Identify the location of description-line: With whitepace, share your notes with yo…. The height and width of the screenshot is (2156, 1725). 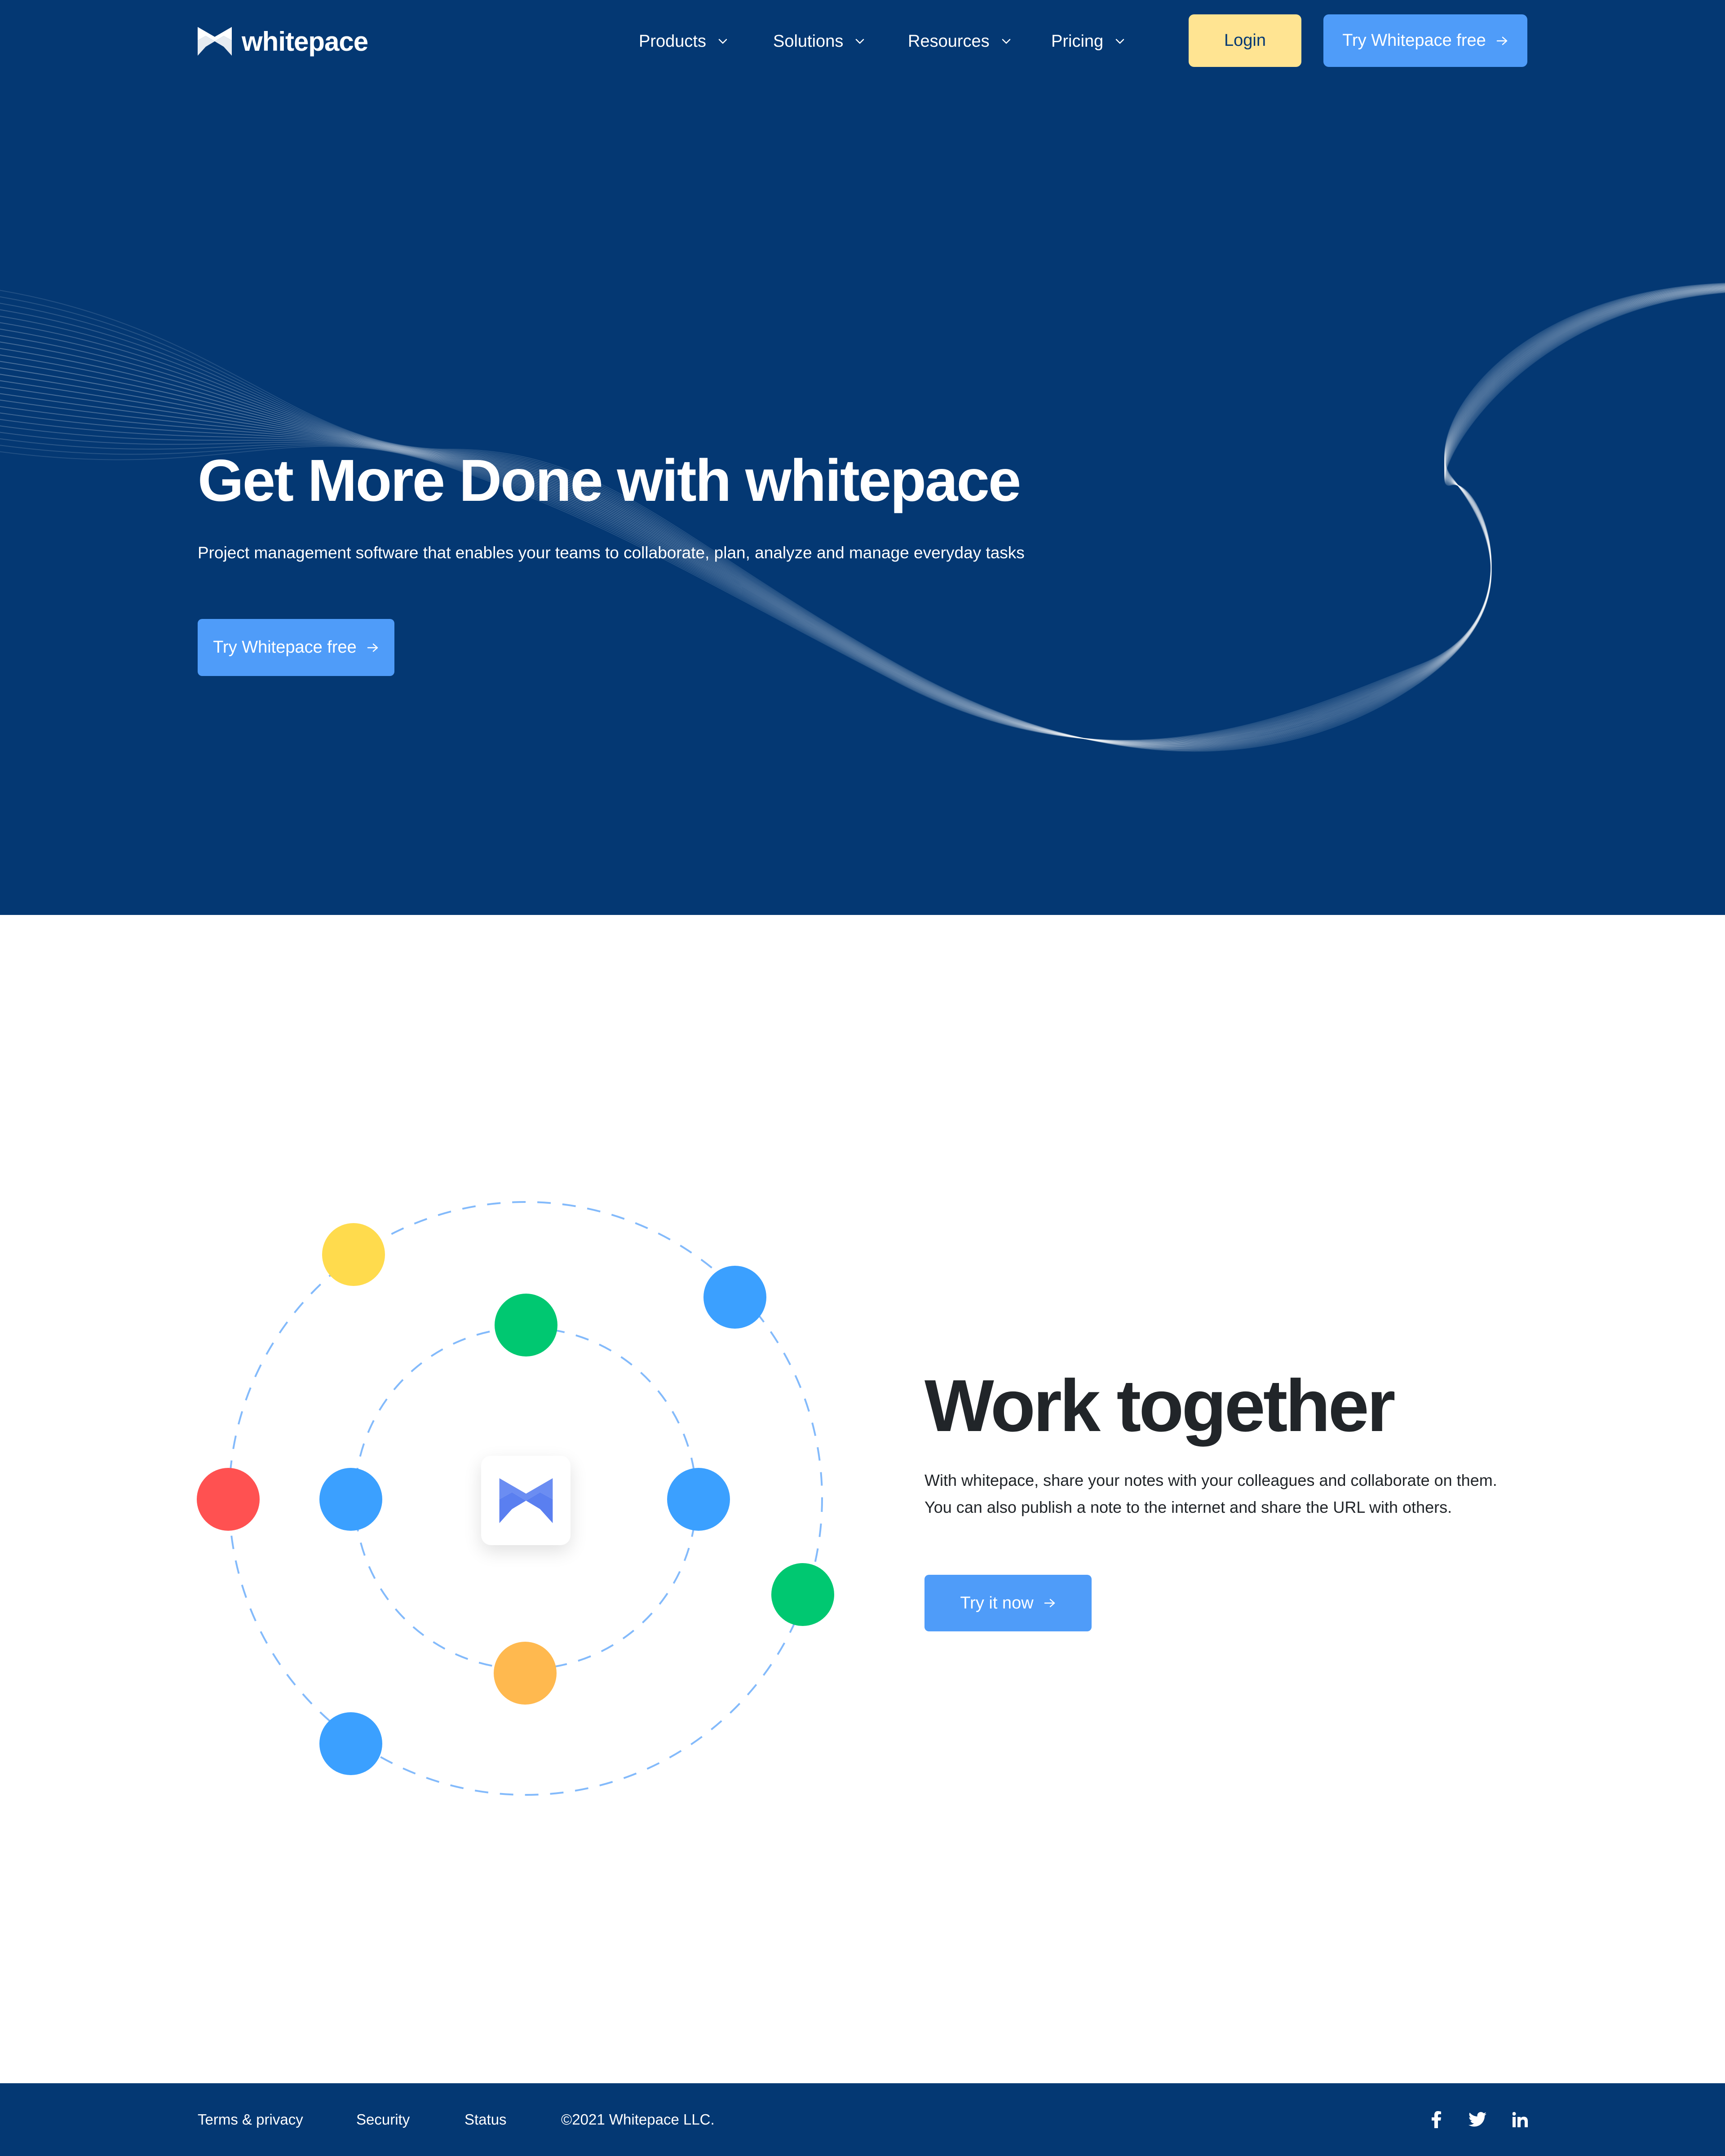
(1210, 1480).